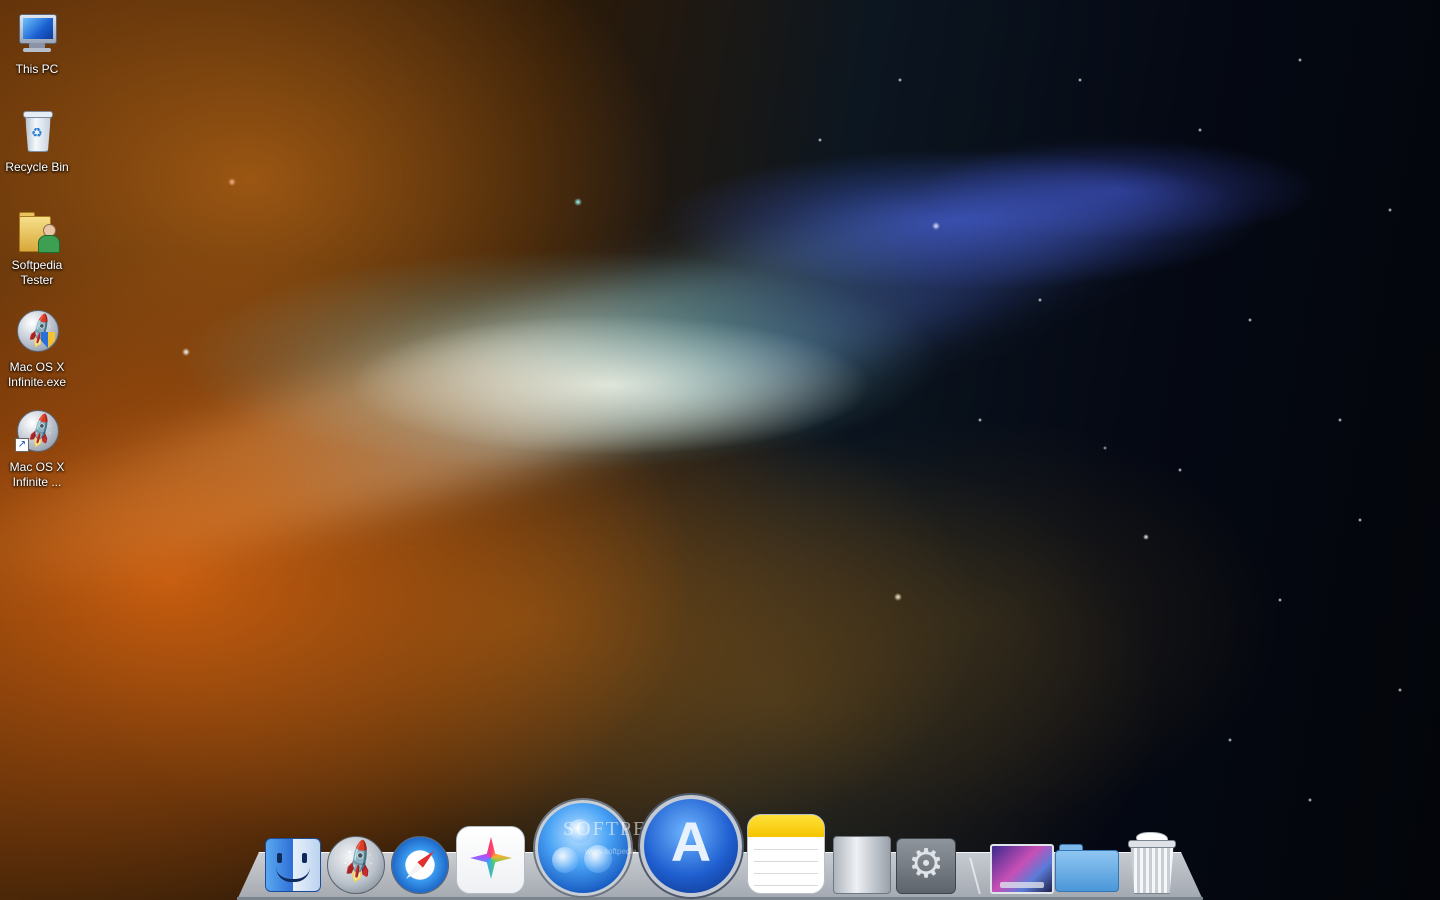 The image size is (1440, 900). Describe the element at coordinates (691, 846) in the screenshot. I see `app-store-icon: A` at that location.